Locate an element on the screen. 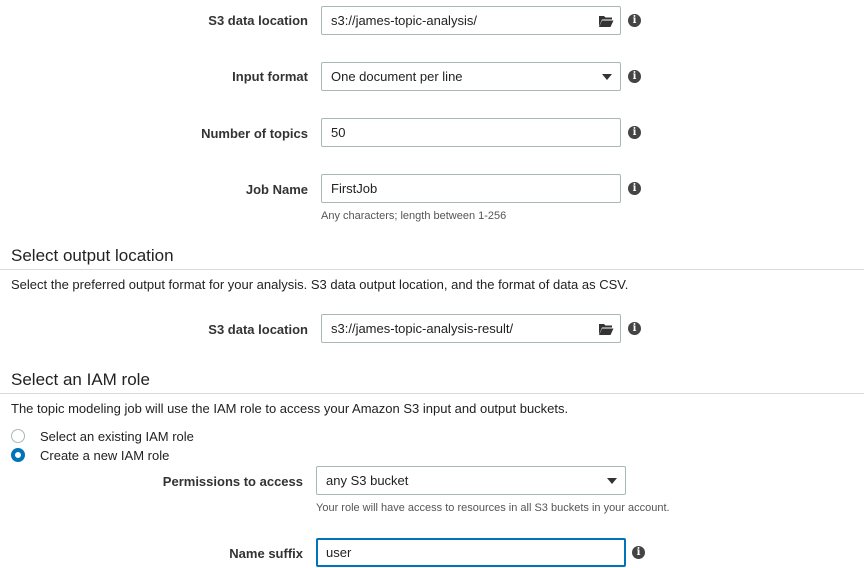  name-suffix-input is located at coordinates (471, 552).